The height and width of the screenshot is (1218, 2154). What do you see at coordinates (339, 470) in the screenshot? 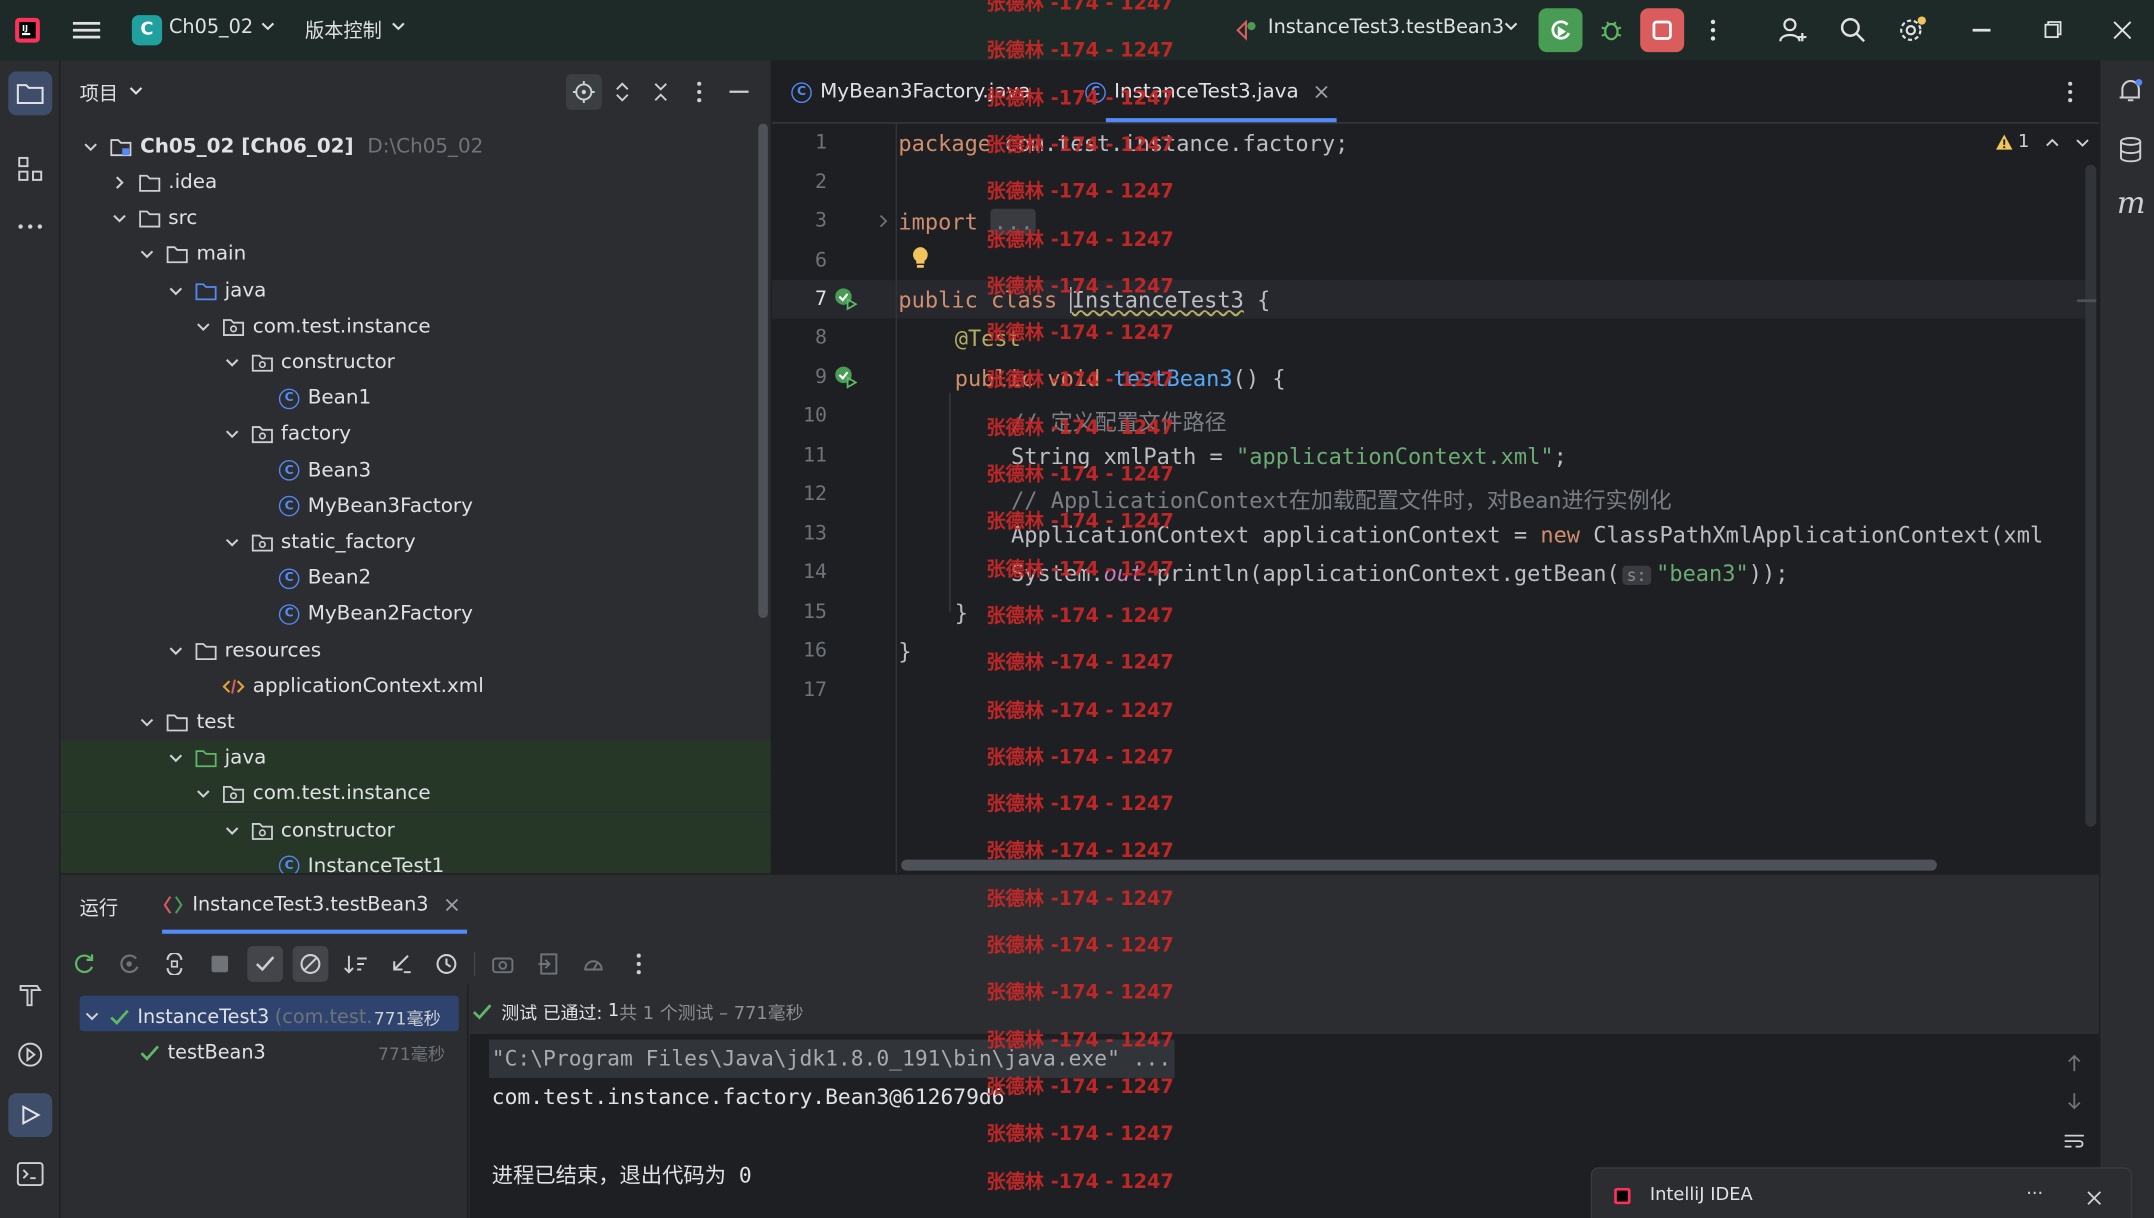
I see `tree-item-label: Bean3` at bounding box center [339, 470].